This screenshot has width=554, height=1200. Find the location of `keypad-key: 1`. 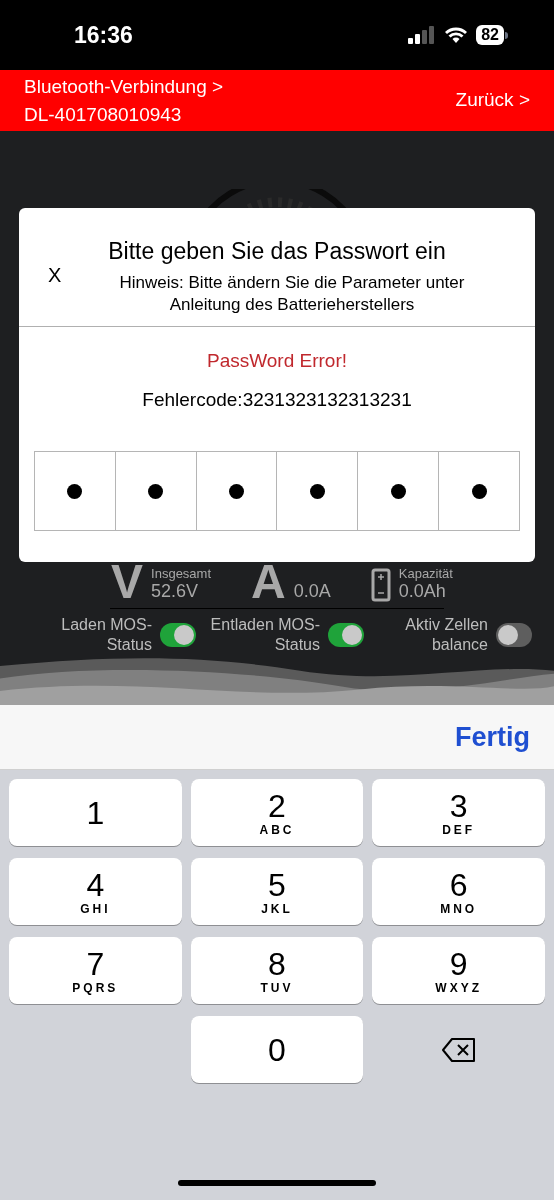

keypad-key: 1 is located at coordinates (95, 812).